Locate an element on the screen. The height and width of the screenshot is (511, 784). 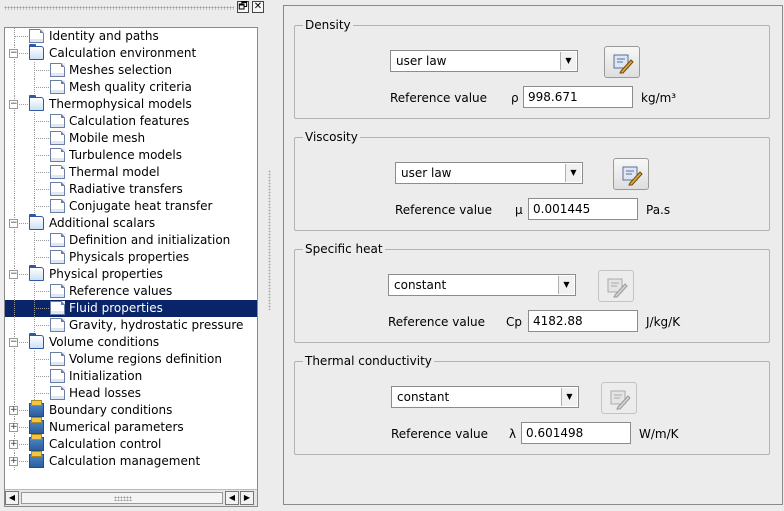
tree-item-label: Thermophysical models is located at coordinates (120, 104).